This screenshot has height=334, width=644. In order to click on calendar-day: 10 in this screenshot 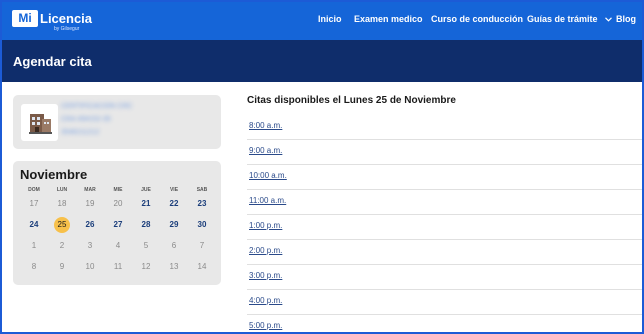, I will do `click(90, 266)`.